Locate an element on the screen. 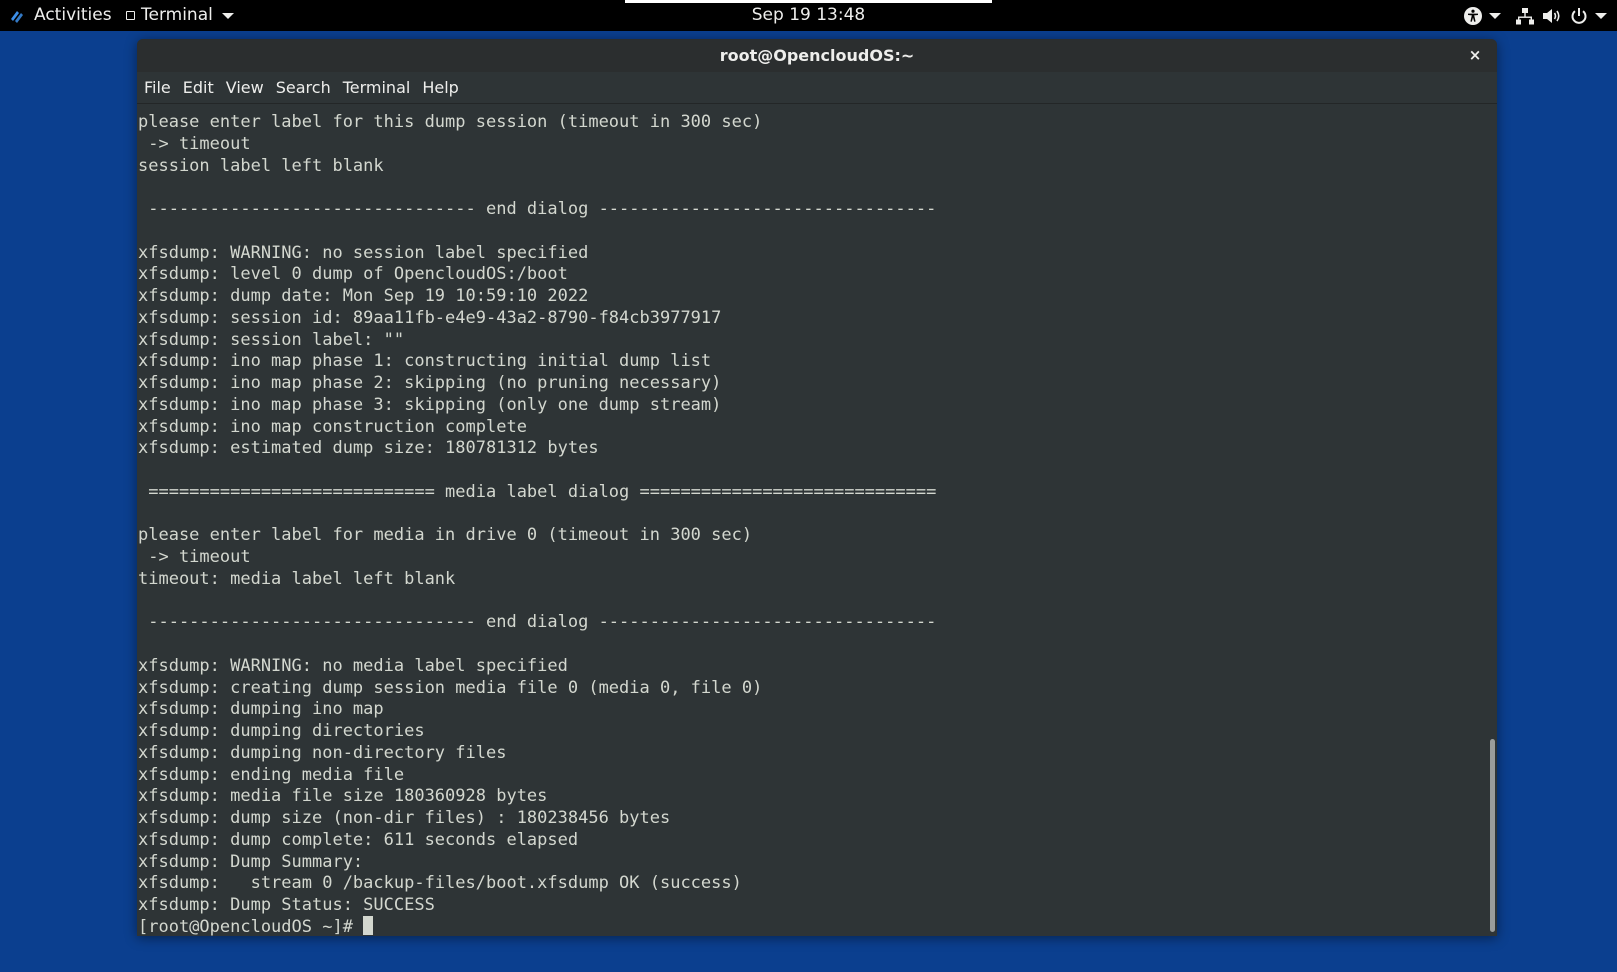  menu-file: File is located at coordinates (157, 87).